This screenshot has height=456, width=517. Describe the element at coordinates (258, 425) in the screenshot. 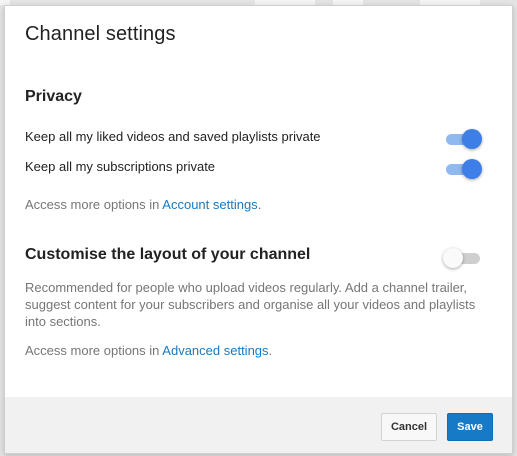

I see `dialog-footer: Cancel Save` at that location.